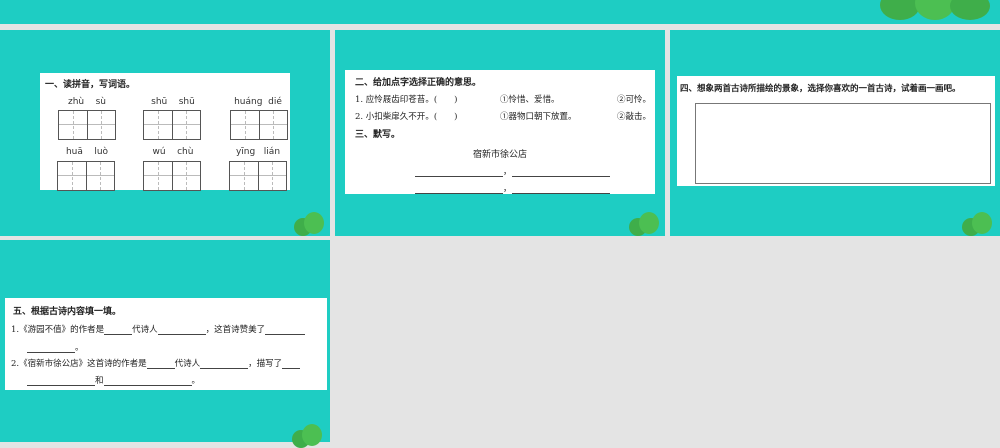  Describe the element at coordinates (90, 85) in the screenshot. I see `section-1-heading: 一、读拼音，写词语。` at that location.